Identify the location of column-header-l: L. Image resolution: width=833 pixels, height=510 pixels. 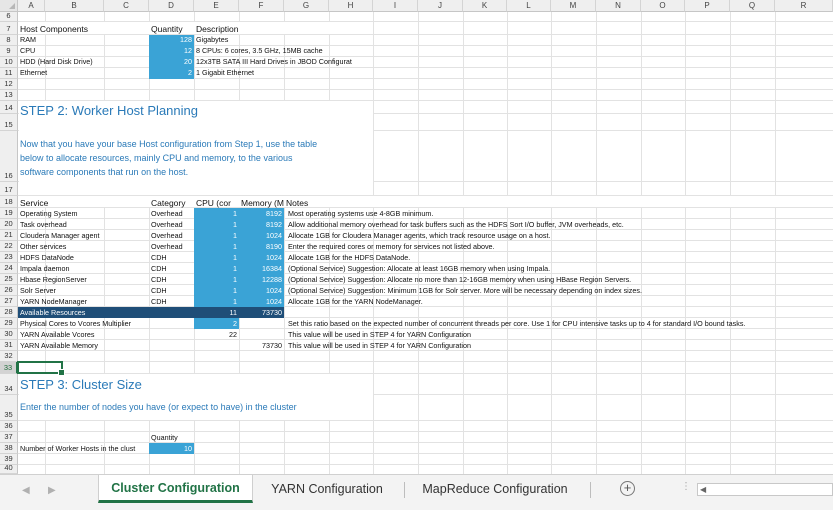
(529, 6).